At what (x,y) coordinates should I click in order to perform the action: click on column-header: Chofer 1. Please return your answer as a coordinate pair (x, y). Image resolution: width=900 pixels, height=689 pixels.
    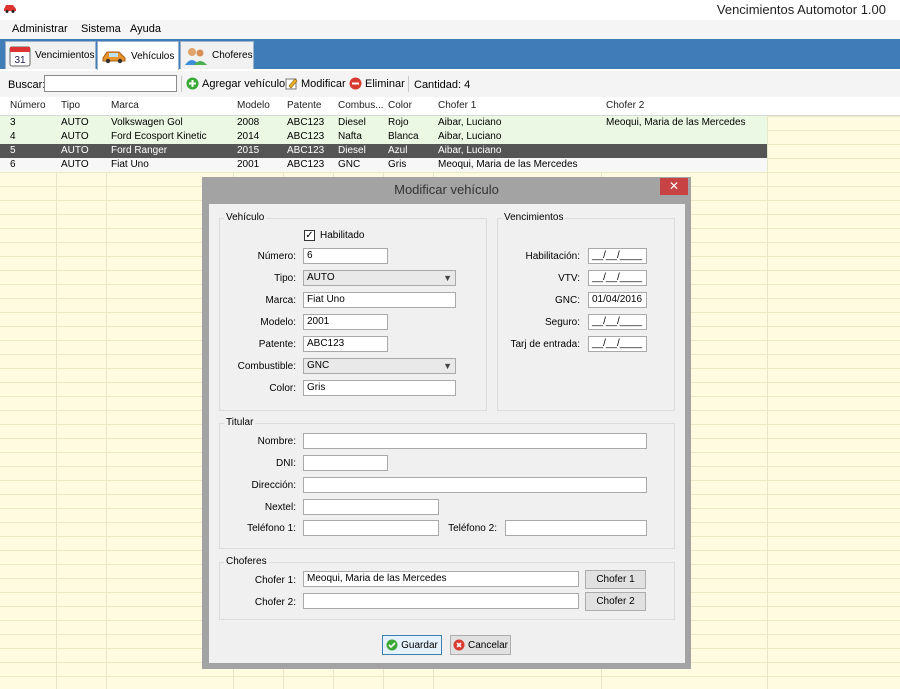
    Looking at the image, I should click on (457, 105).